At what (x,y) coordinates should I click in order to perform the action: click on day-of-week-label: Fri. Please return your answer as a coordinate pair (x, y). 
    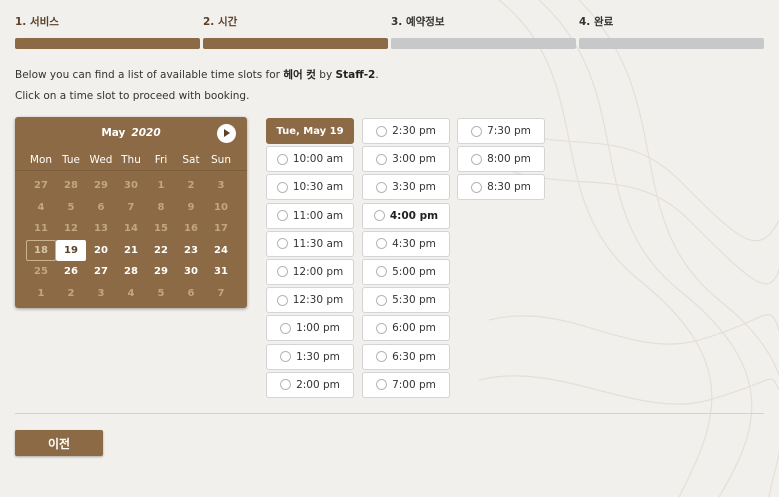
    Looking at the image, I should click on (161, 160).